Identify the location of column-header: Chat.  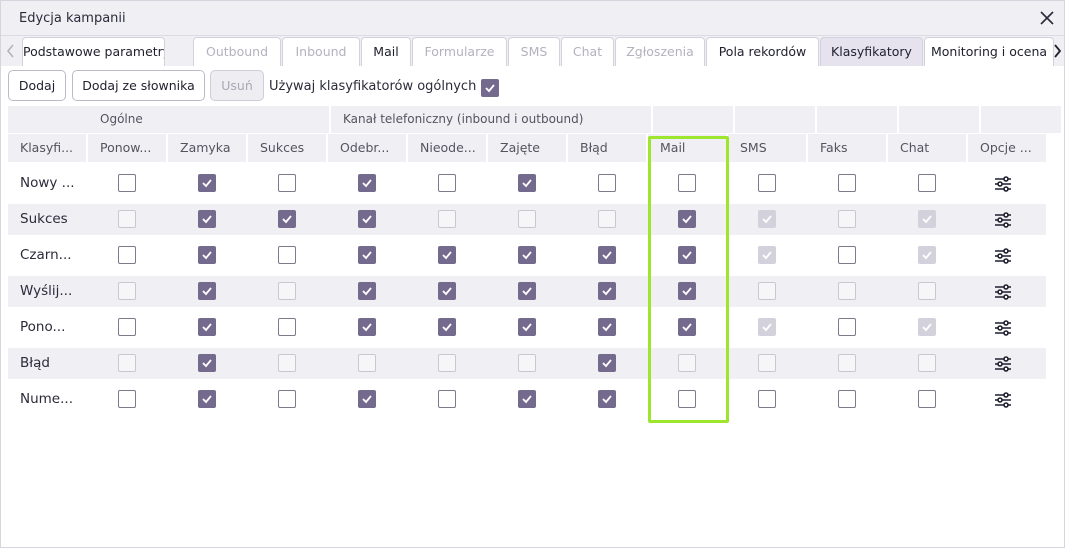
(927, 148).